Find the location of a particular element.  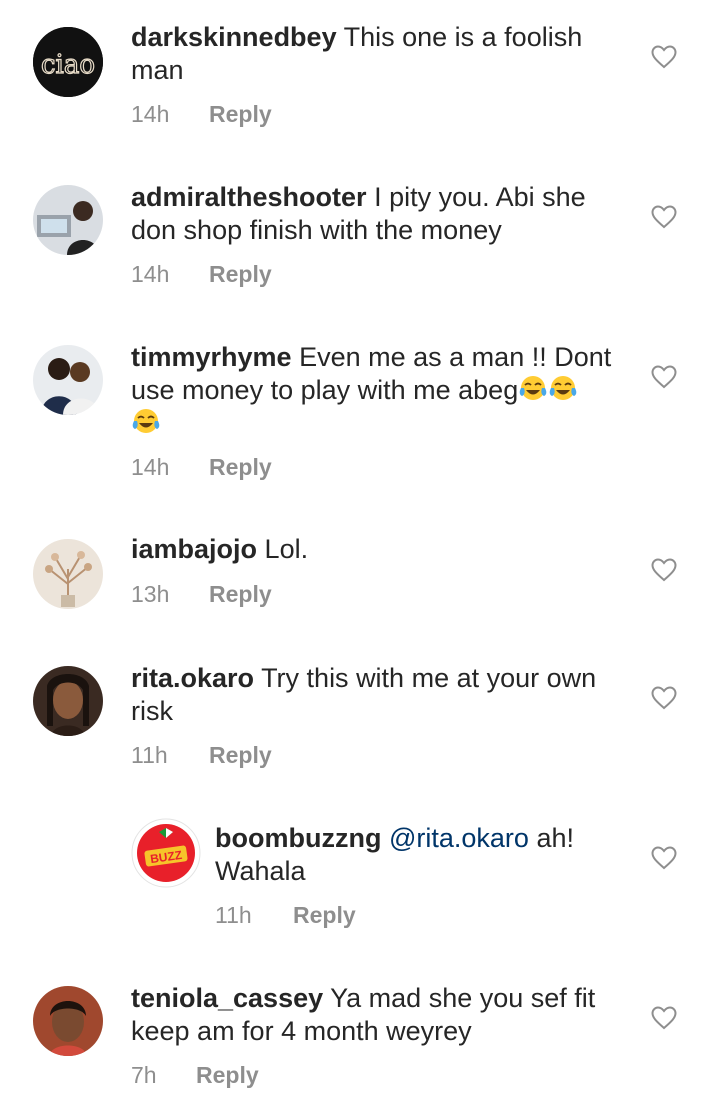

avatar: BUZZ is located at coordinates (166, 853).